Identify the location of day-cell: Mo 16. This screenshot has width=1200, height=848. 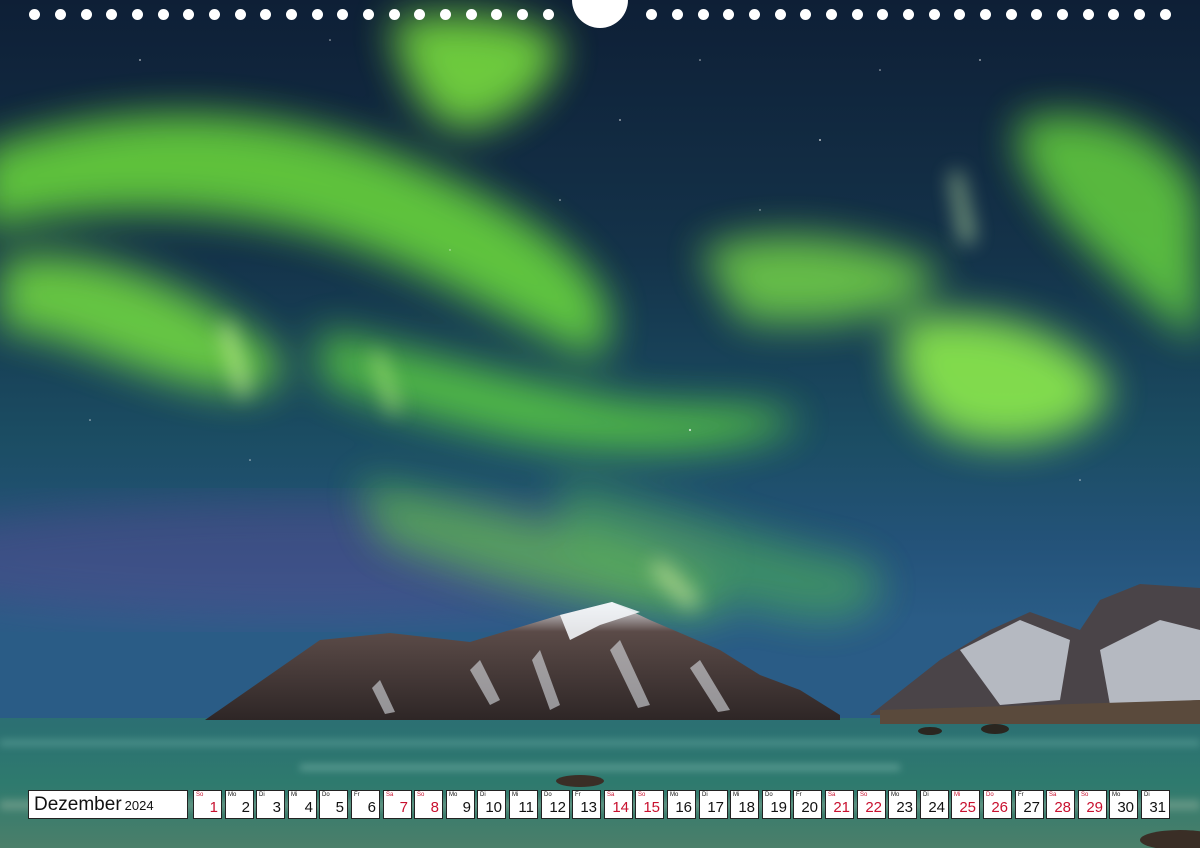
(681, 804).